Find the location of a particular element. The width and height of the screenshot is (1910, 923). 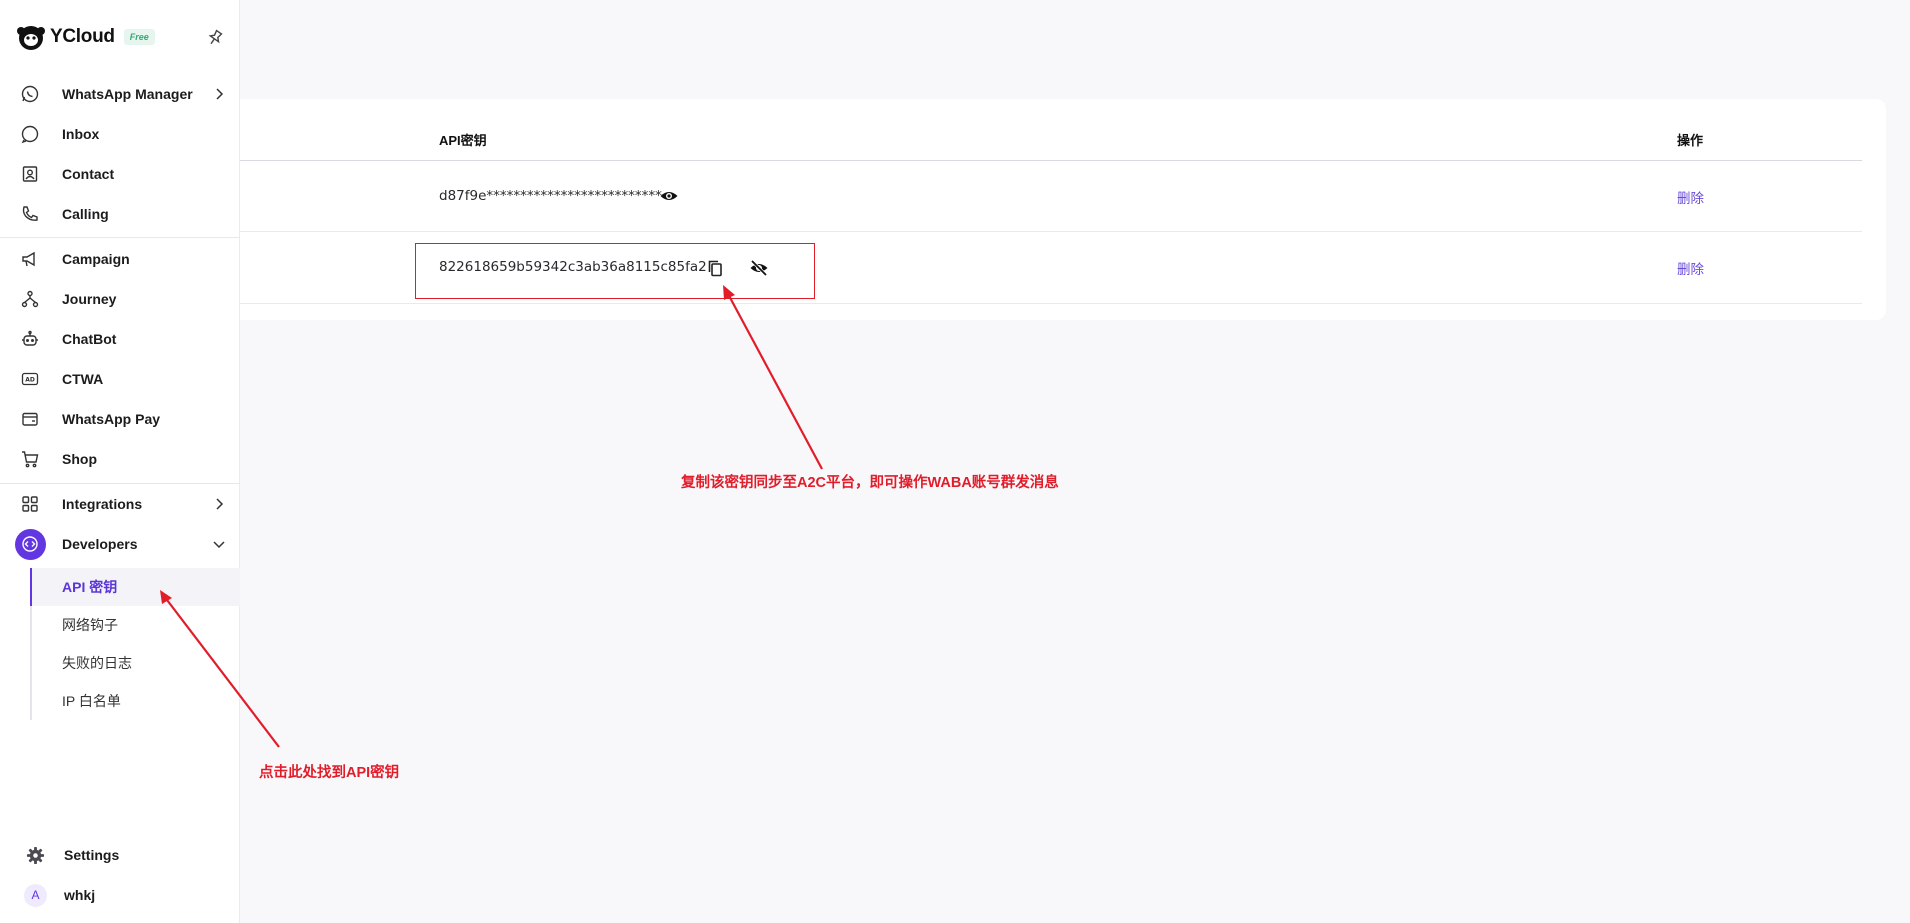

sidebar-item-campaign: Campaign is located at coordinates (120, 259).